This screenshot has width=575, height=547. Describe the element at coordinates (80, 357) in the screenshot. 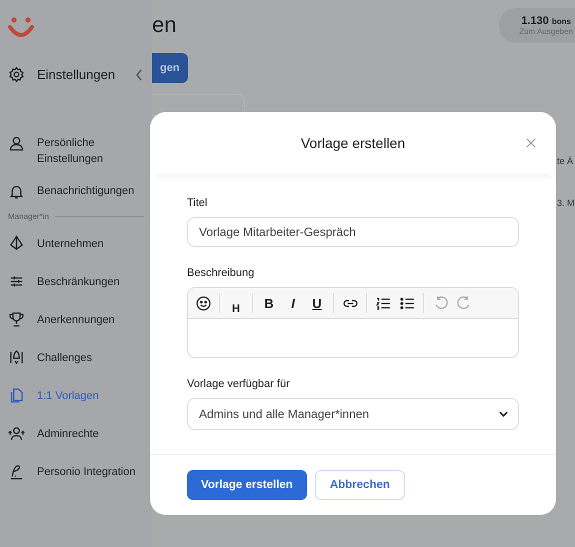

I see `sidebar-item: Challenges` at that location.